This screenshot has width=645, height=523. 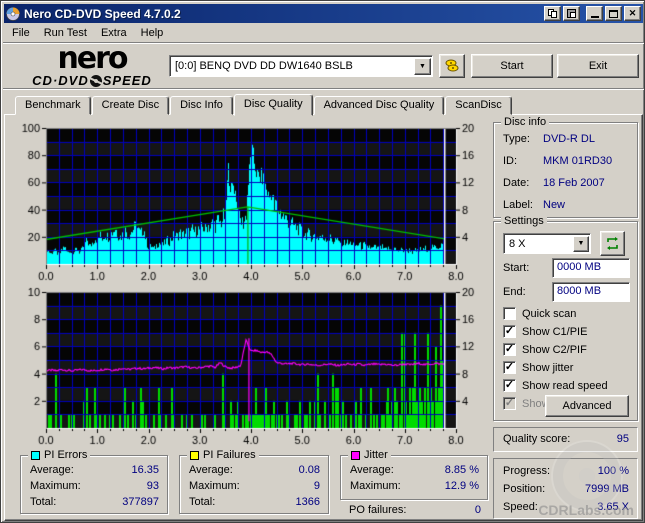 I want to click on advanced-button: Advanced, so click(x=587, y=406).